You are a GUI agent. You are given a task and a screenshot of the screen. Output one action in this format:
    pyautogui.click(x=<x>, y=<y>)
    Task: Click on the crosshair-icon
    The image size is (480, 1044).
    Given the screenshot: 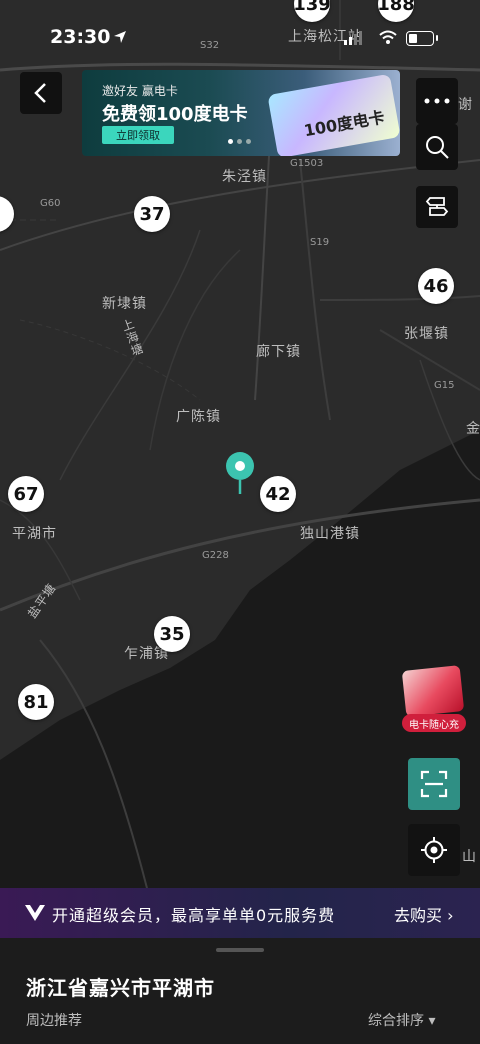 What is the action you would take?
    pyautogui.click(x=434, y=850)
    